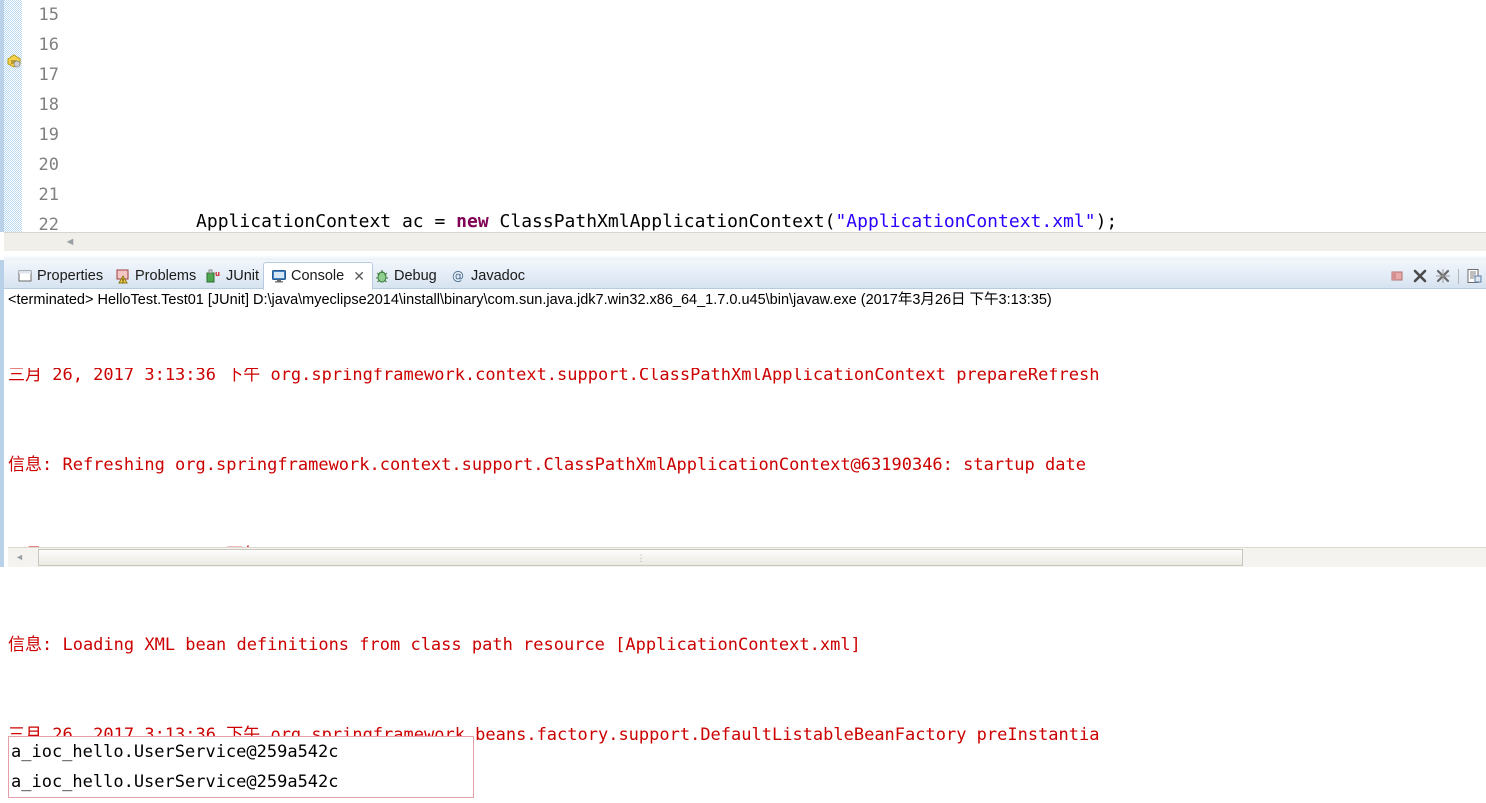  Describe the element at coordinates (294, 221) in the screenshot. I see `code-type-name: ApplicationContext` at that location.